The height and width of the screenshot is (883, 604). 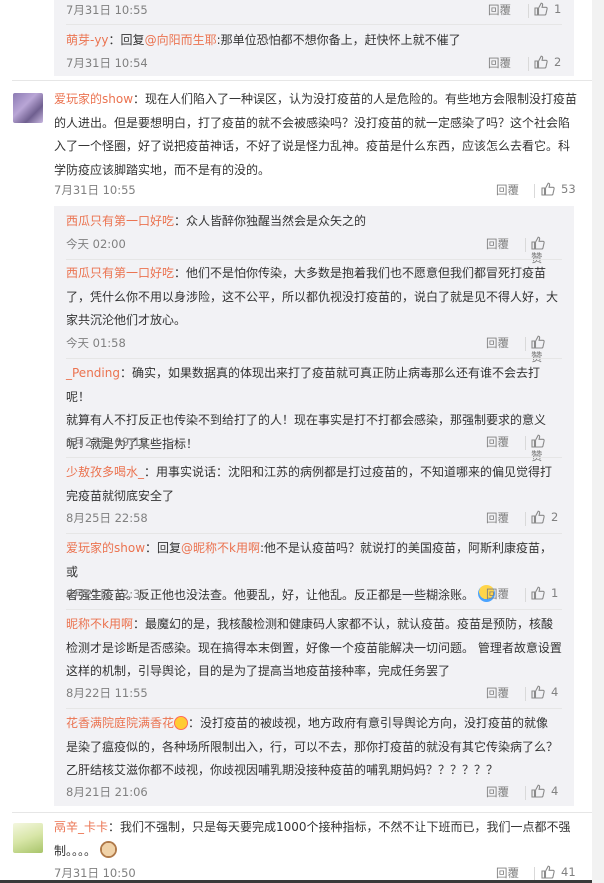 I want to click on username-link: 萌芽-yy, so click(x=87, y=40).